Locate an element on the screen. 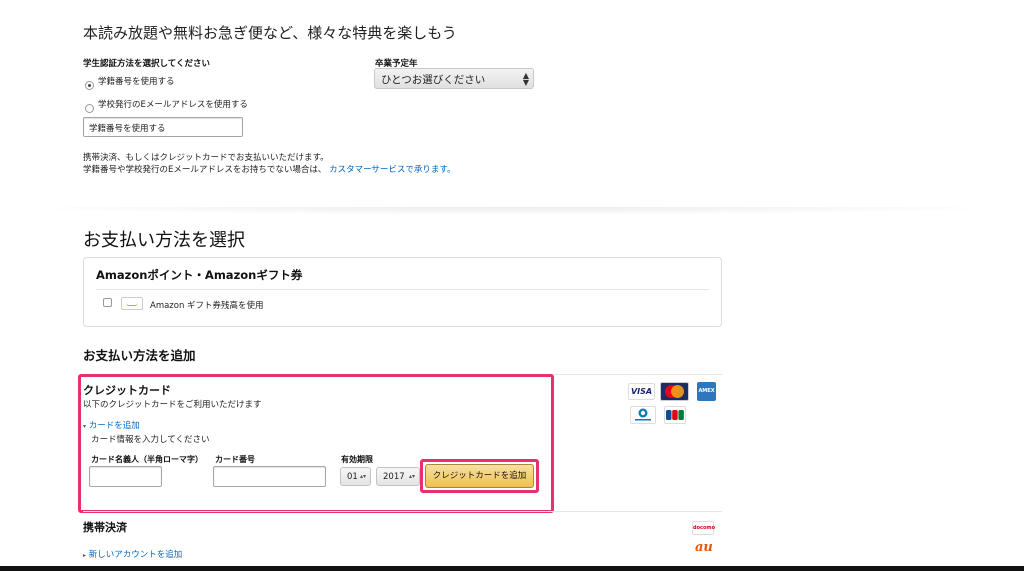  credit-card-title: クレジットカード is located at coordinates (127, 390).